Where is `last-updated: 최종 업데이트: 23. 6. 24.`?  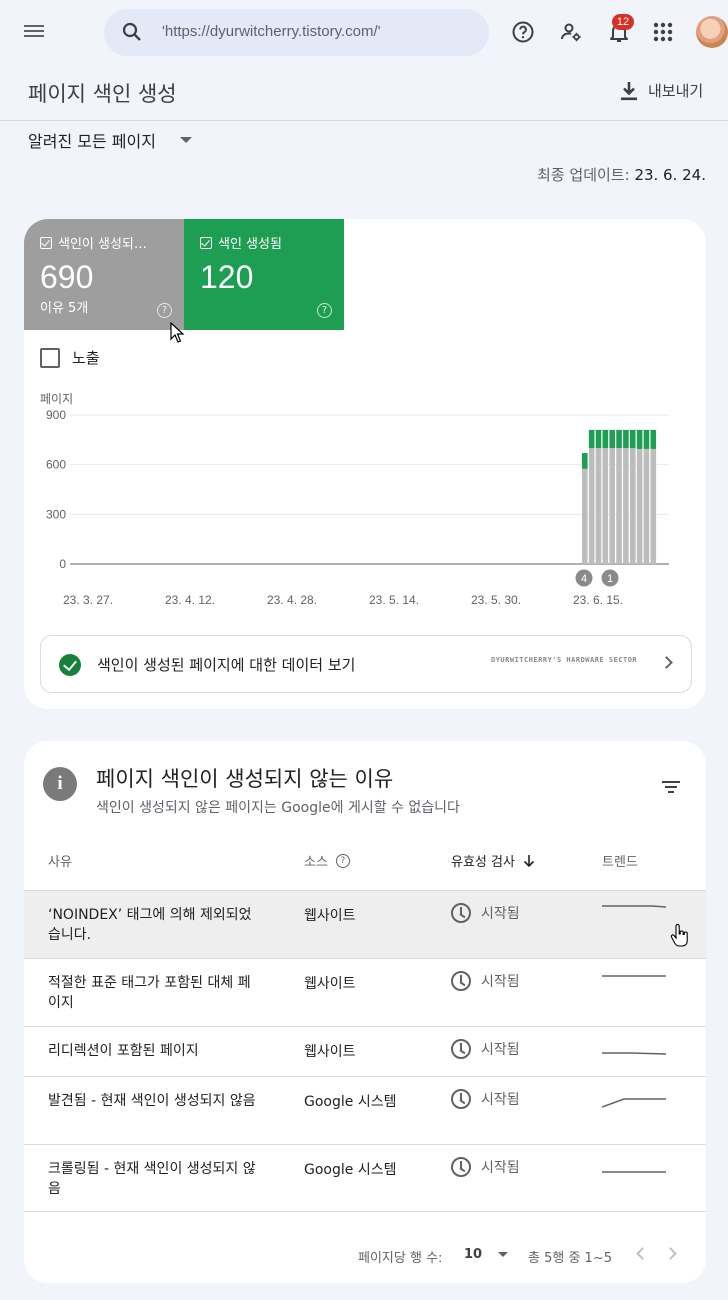
last-updated: 최종 업데이트: 23. 6. 24. is located at coordinates (621, 174).